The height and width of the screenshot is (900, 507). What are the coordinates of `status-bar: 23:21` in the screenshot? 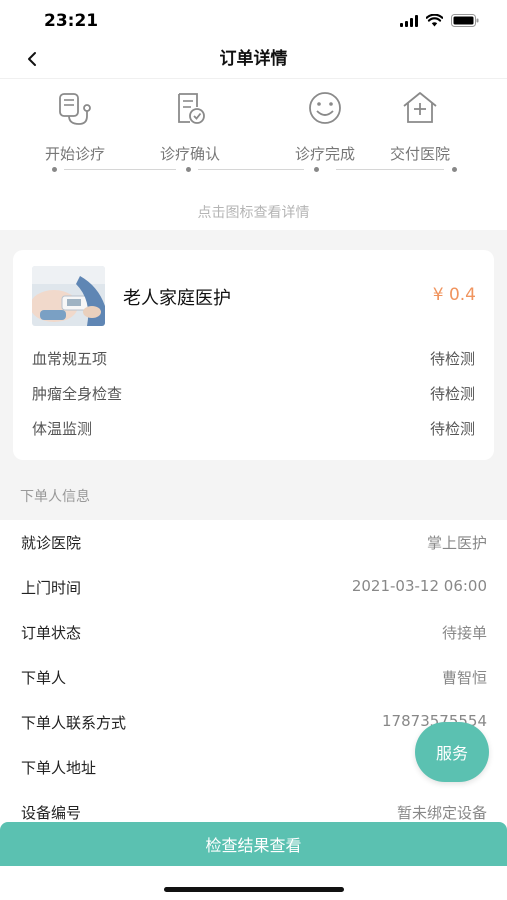 It's located at (253, 21).